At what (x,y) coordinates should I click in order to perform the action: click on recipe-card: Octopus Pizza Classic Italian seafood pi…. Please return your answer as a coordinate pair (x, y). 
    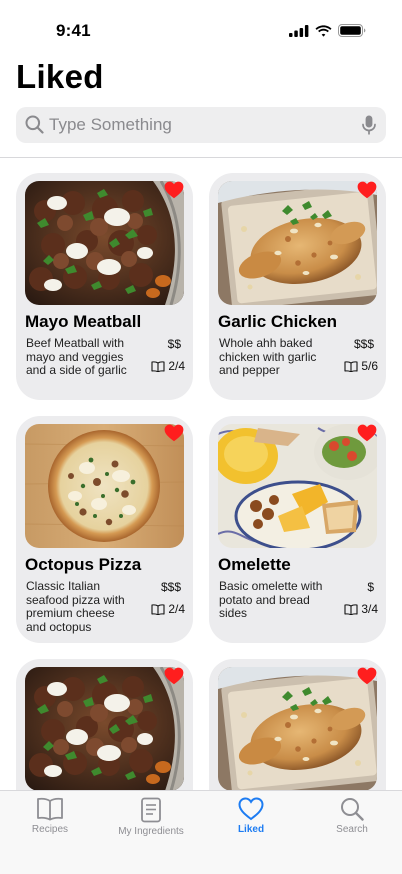
    Looking at the image, I should click on (104, 529).